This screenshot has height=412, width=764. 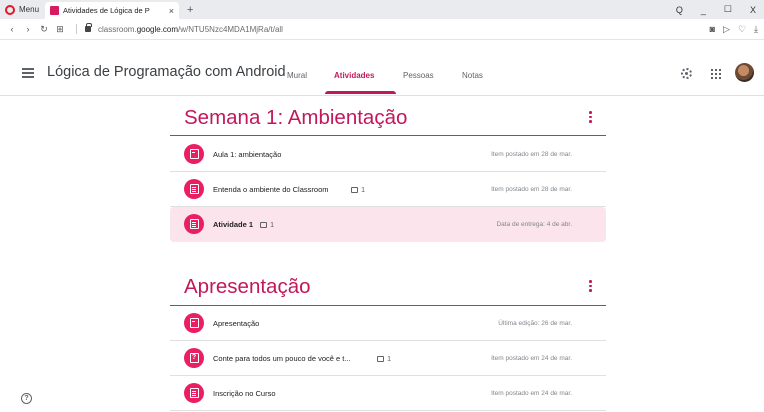 What do you see at coordinates (194, 358) in the screenshot?
I see `question-icon: ?` at bounding box center [194, 358].